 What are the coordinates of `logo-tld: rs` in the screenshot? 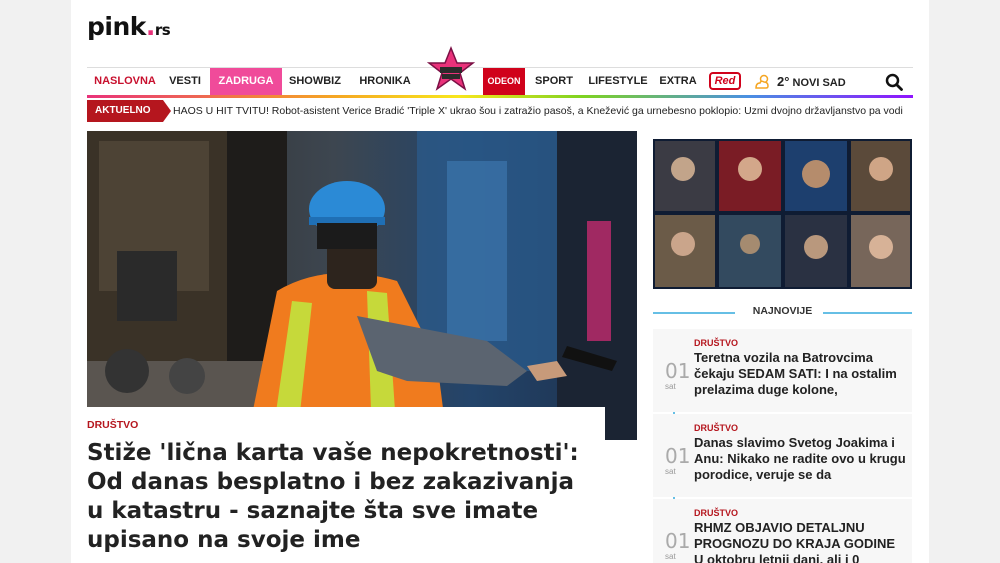 It's located at (162, 30).